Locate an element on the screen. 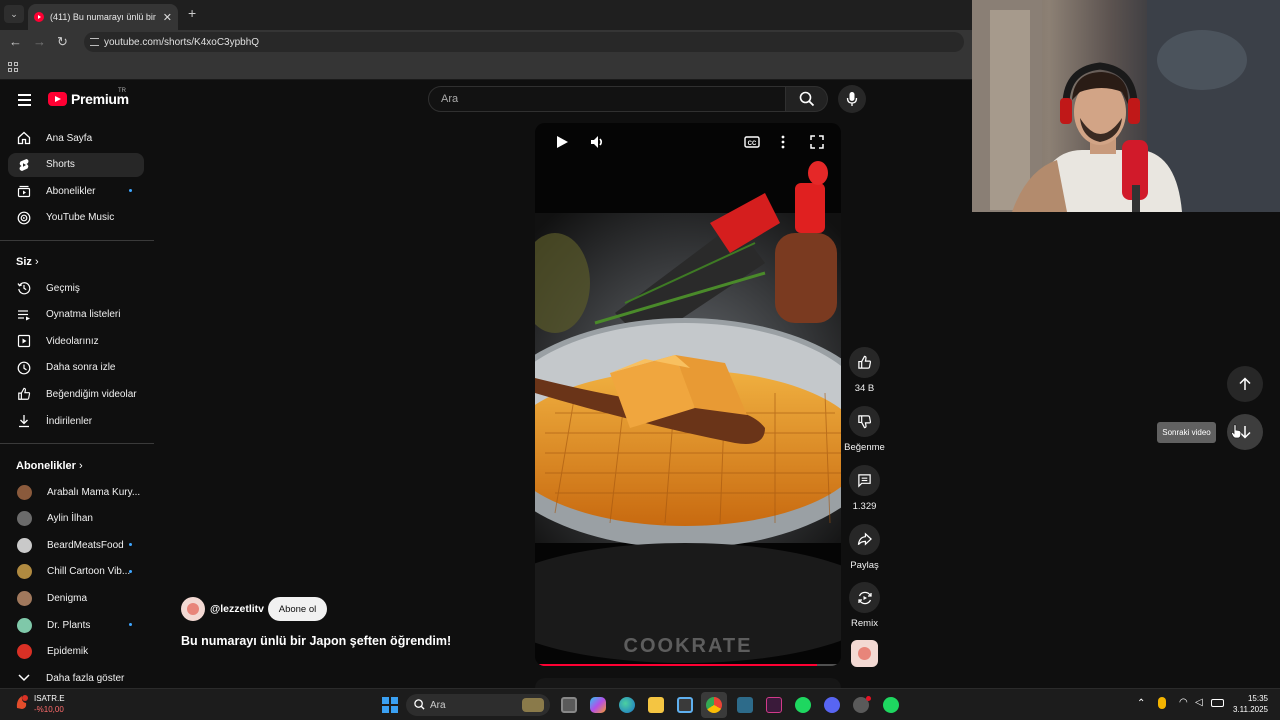  liked-icon is located at coordinates (24, 394).